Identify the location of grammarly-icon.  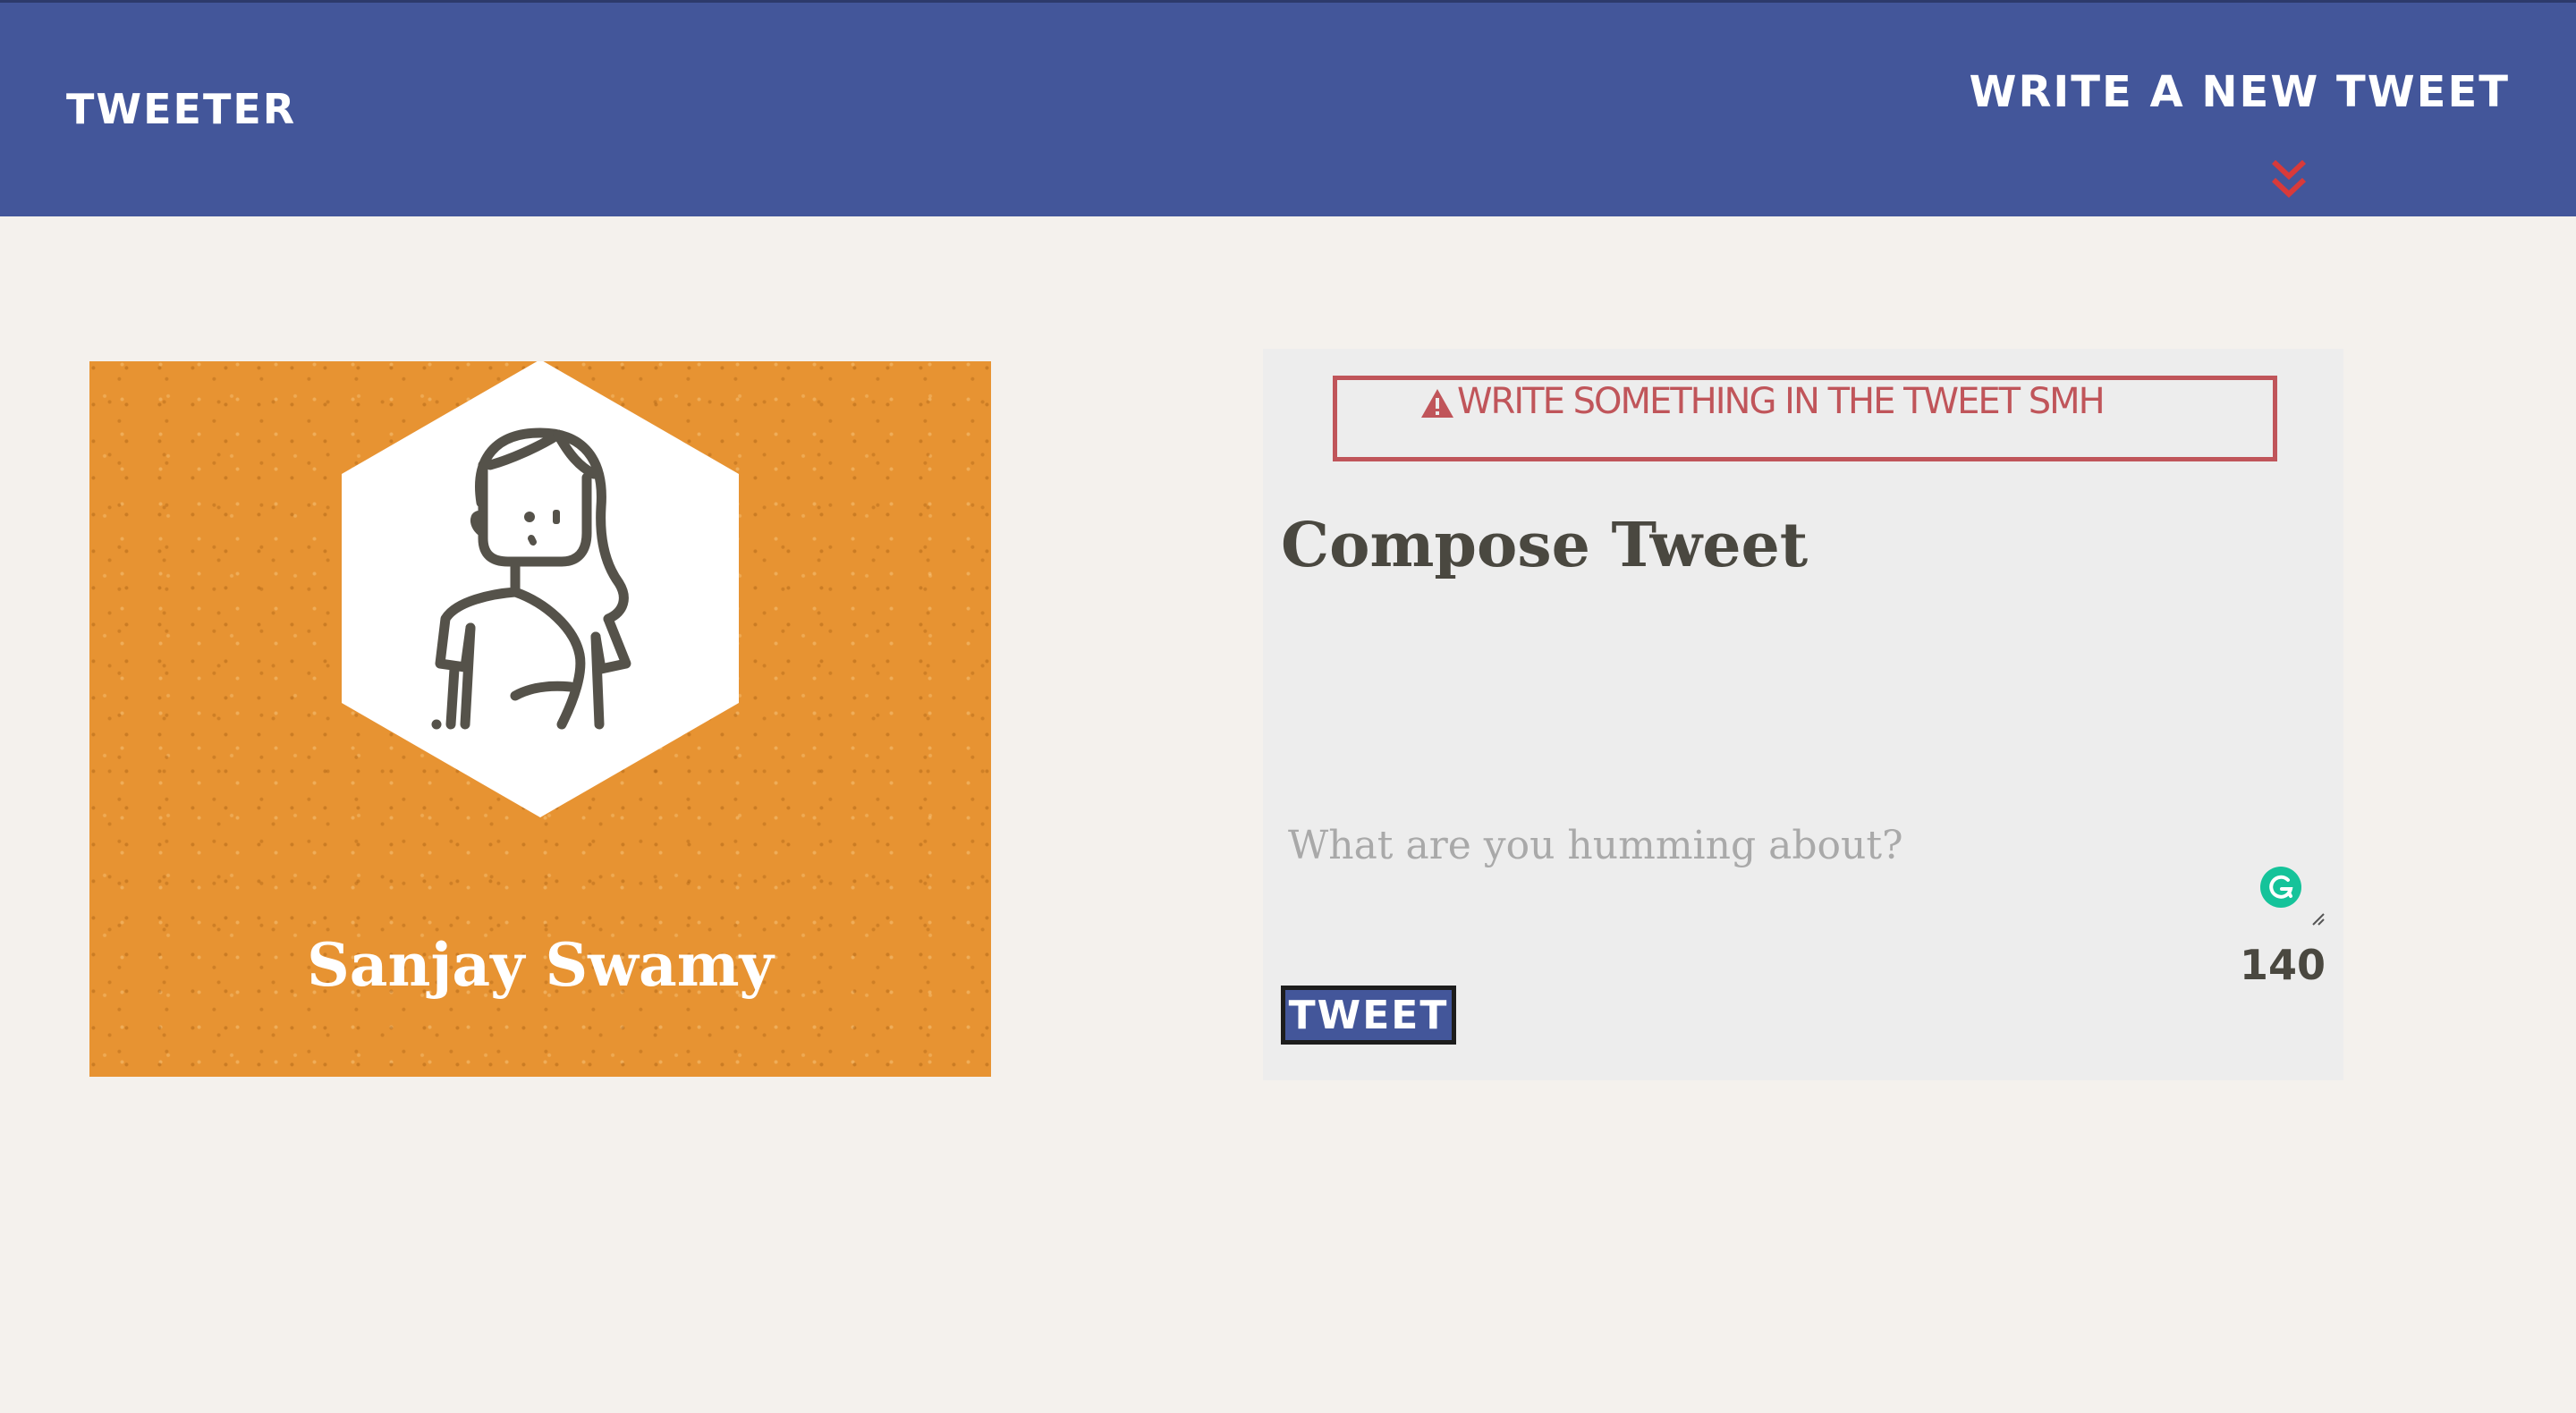
(2280, 887).